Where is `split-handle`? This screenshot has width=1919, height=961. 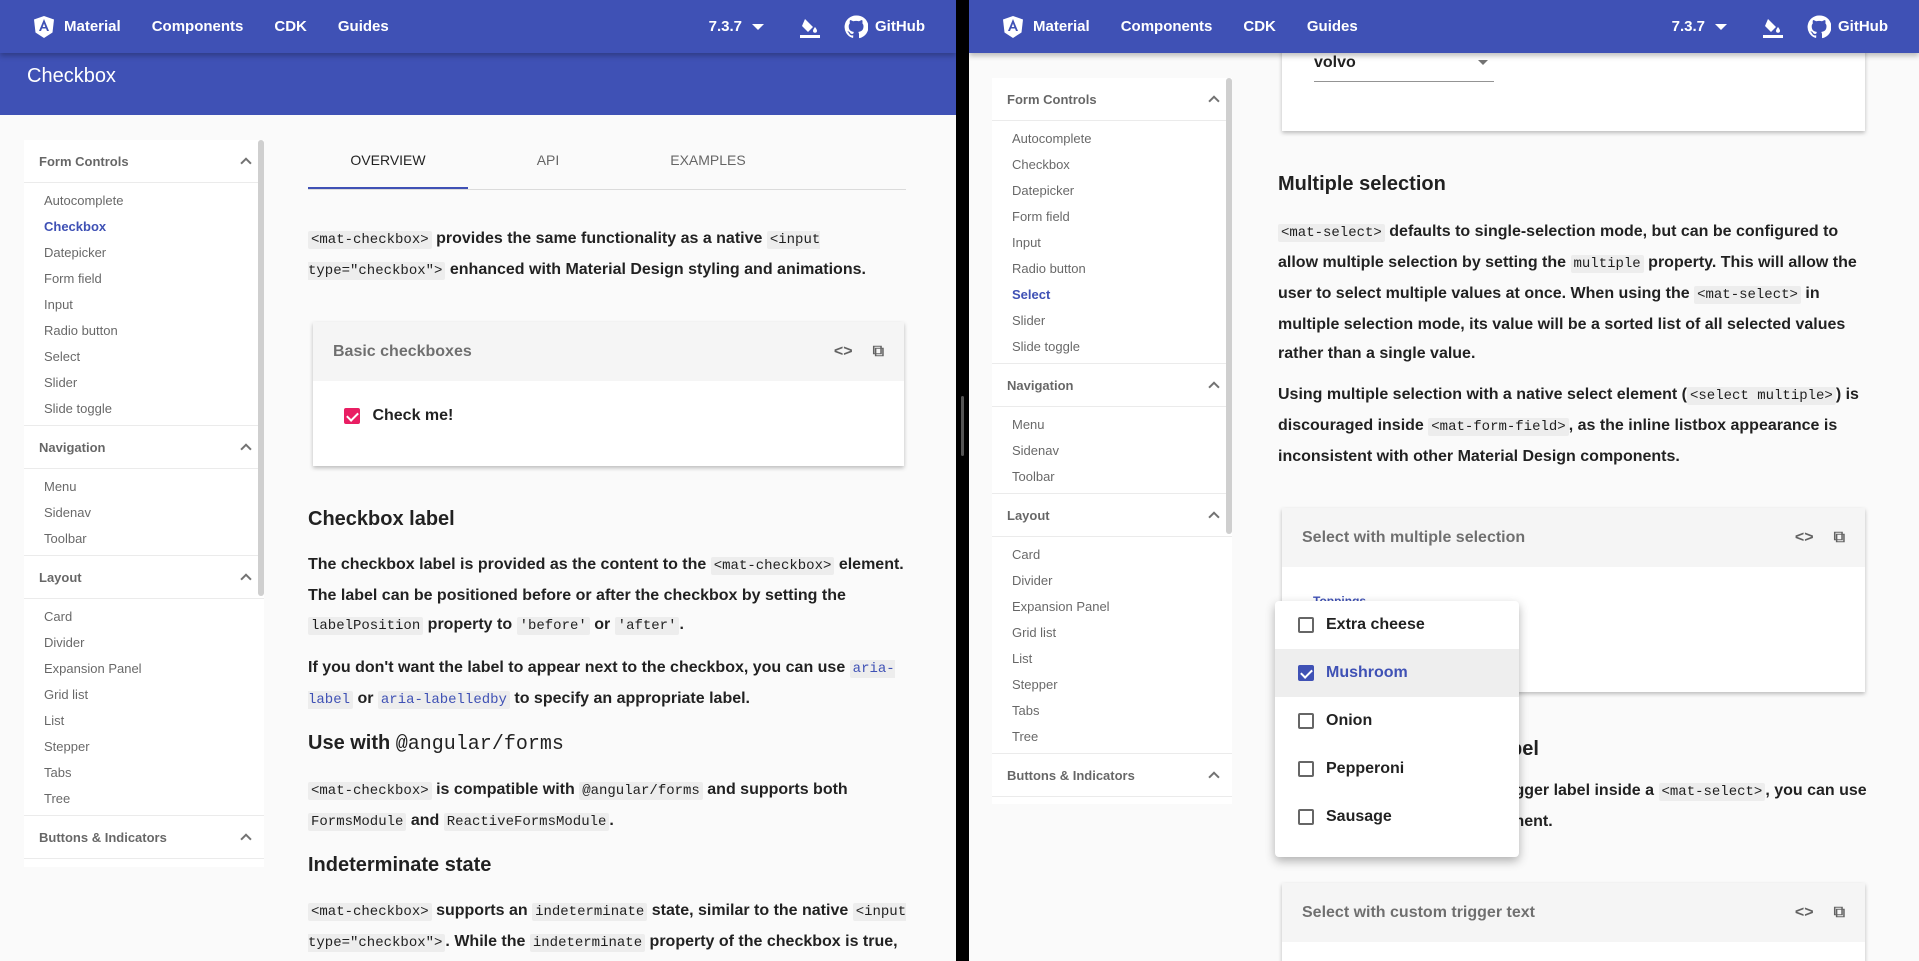
split-handle is located at coordinates (962, 426).